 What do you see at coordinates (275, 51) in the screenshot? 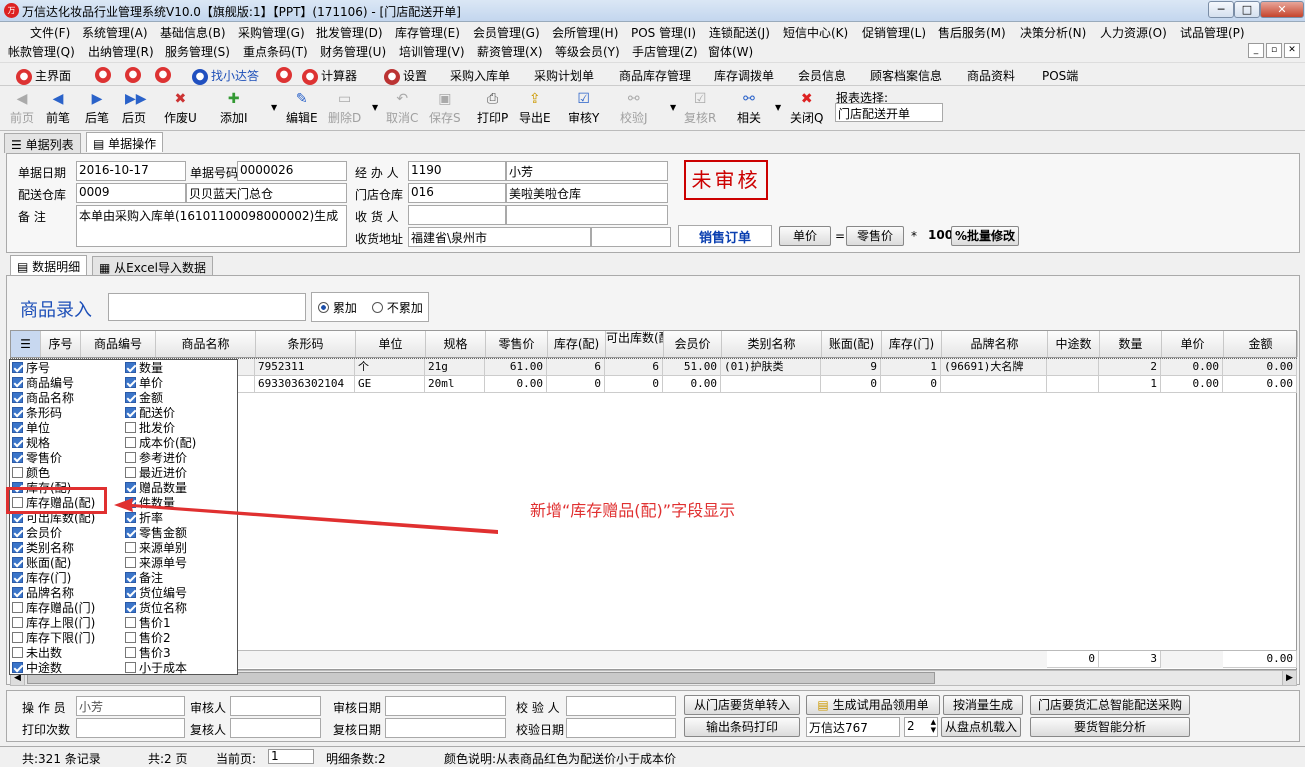
I see `menu-item: 重点条码(T)` at bounding box center [275, 51].